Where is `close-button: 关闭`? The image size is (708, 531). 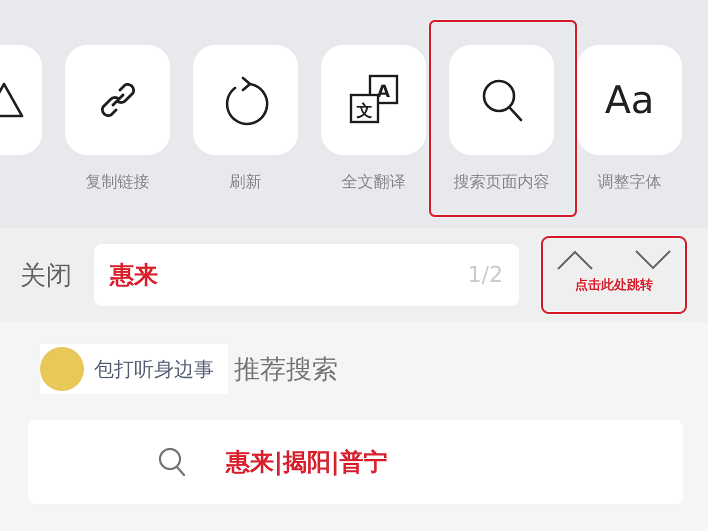 close-button: 关闭 is located at coordinates (46, 275).